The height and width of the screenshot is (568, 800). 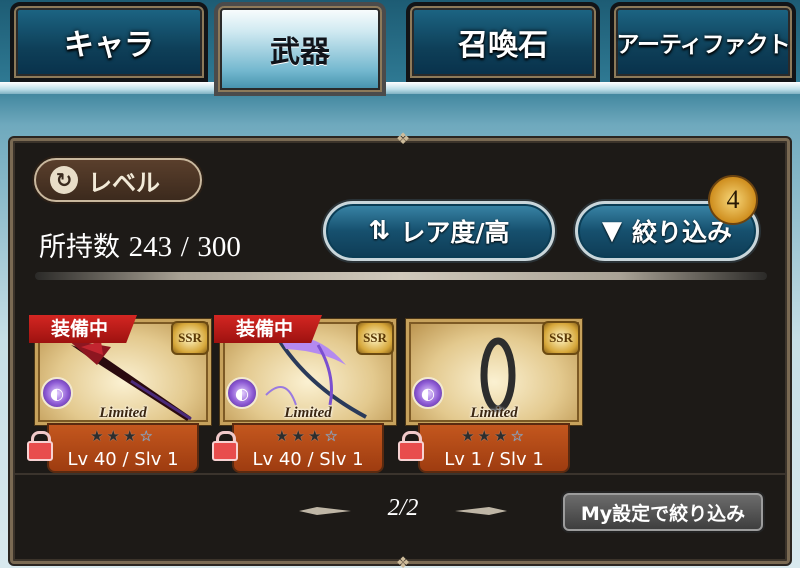 I want to click on tab-artifacts: アーティファクト, so click(x=703, y=42).